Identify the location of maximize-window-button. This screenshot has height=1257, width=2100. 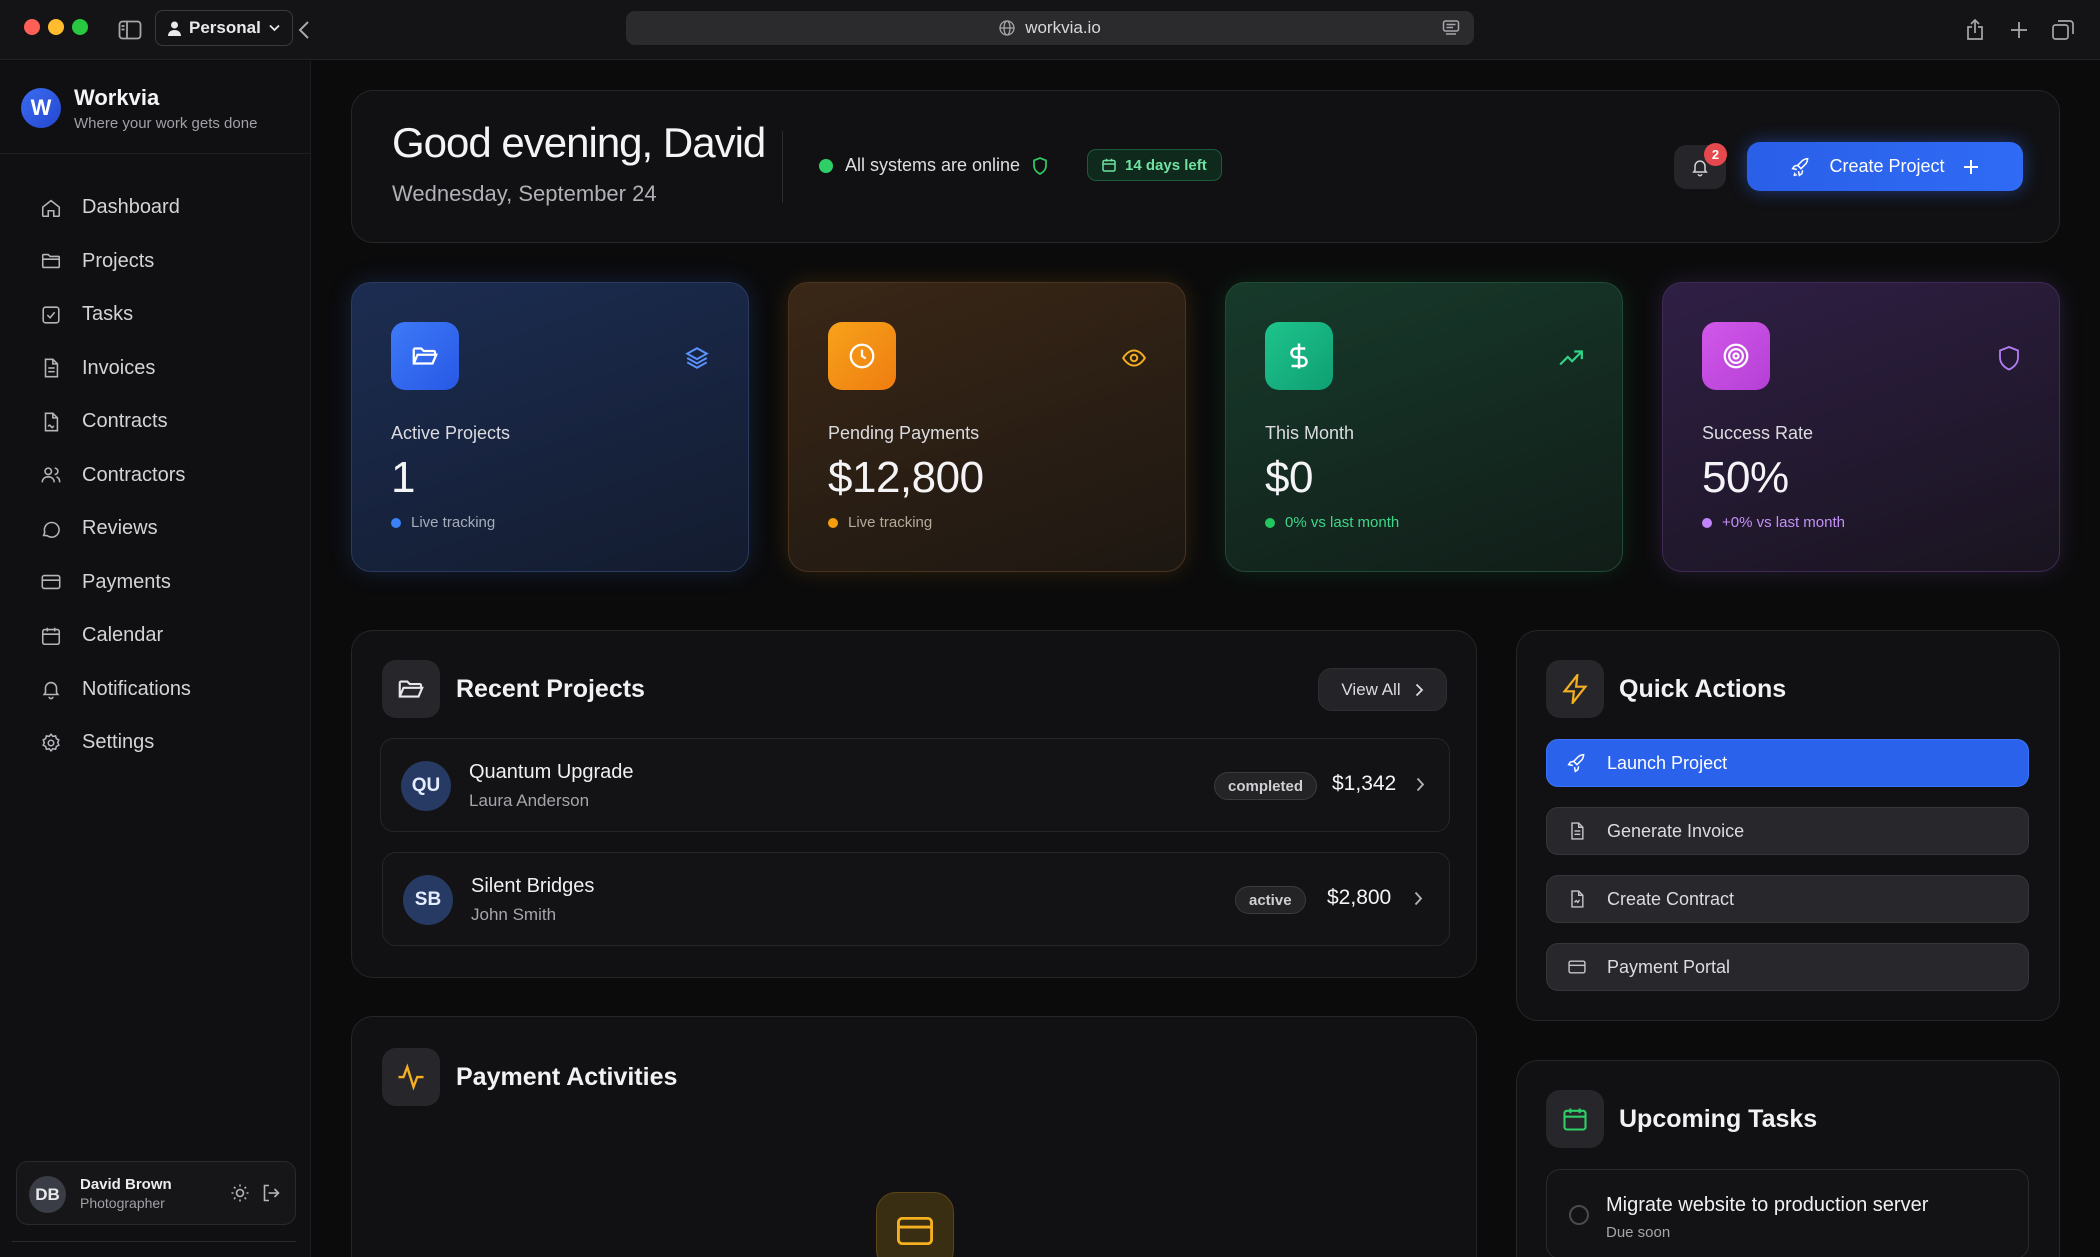
(80, 27).